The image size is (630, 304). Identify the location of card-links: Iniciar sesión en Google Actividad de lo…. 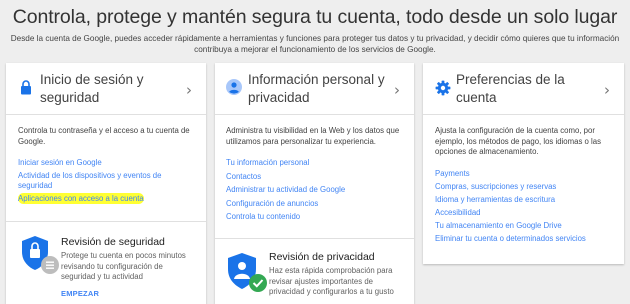
(110, 181).